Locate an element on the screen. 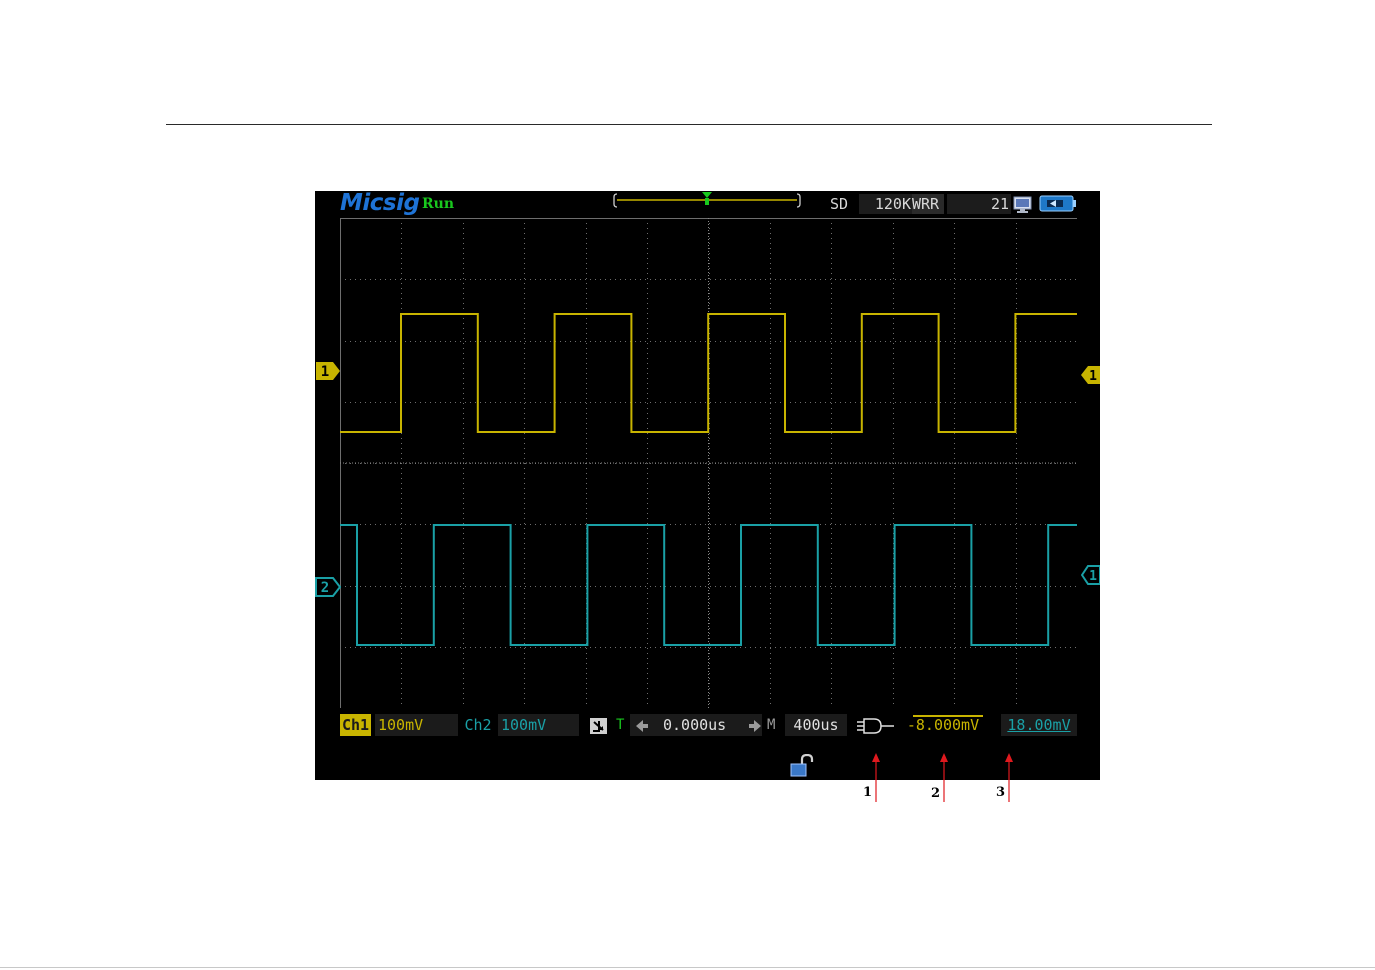  lock-icon is located at coordinates (803, 766).